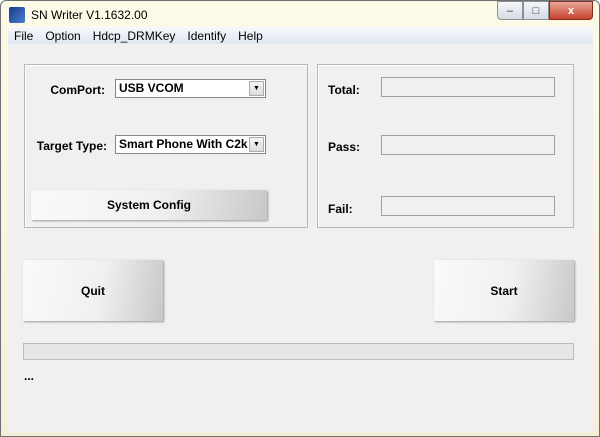 The image size is (600, 437). Describe the element at coordinates (468, 145) in the screenshot. I see `pass-field` at that location.